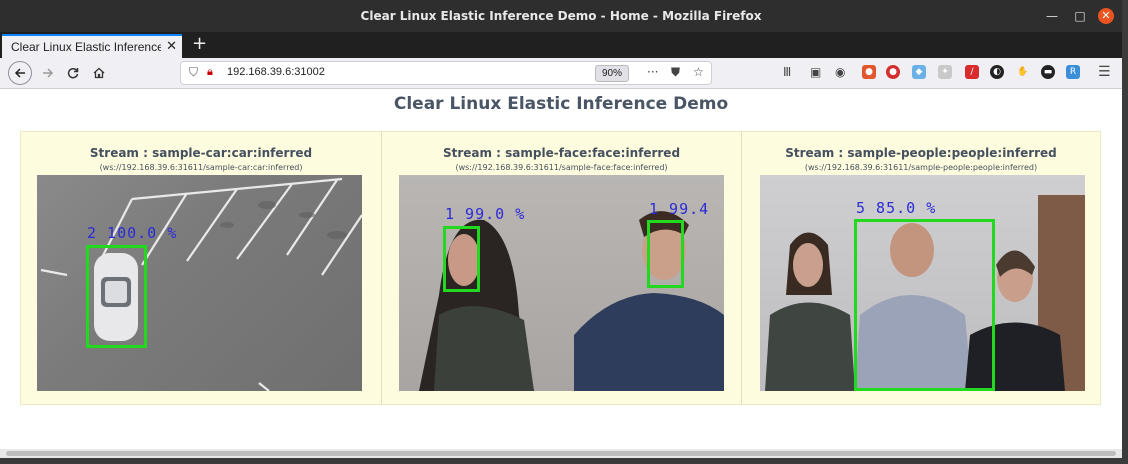  I want to click on back-button, so click(20, 73).